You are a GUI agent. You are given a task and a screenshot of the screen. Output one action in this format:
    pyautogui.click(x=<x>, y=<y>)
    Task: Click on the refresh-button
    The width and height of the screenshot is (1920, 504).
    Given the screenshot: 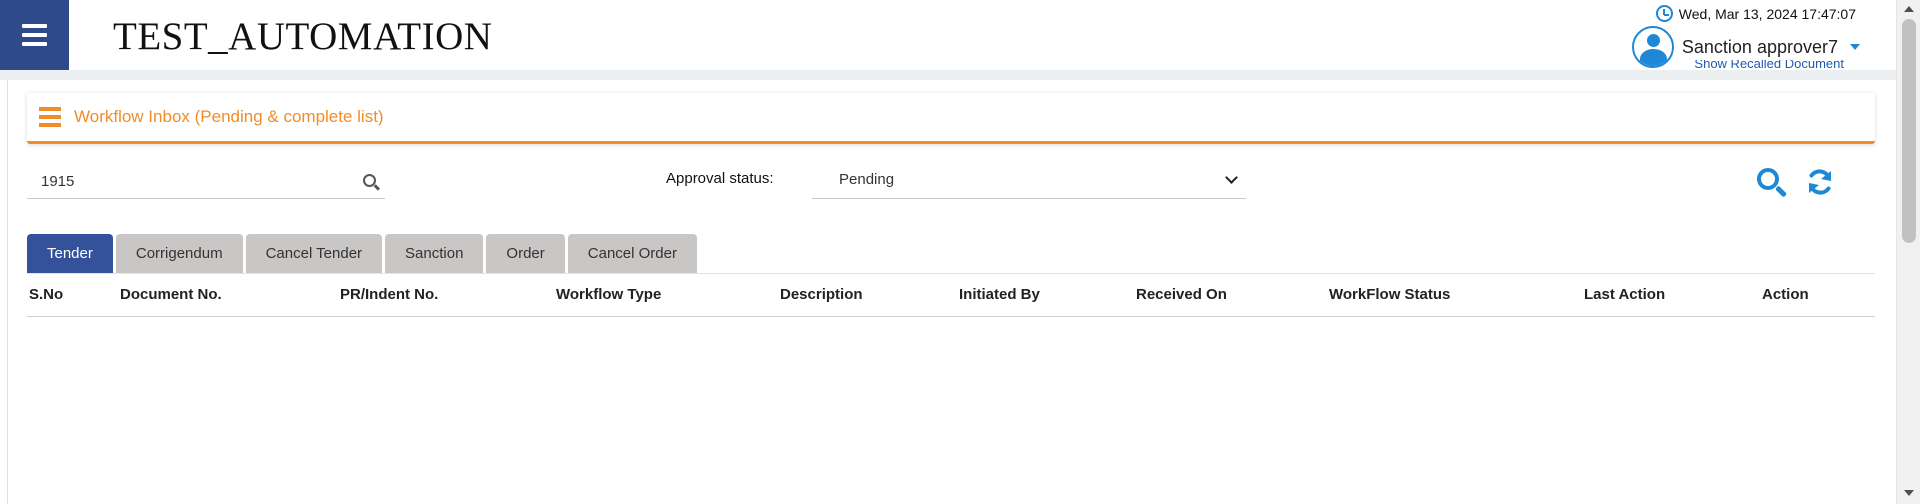 What is the action you would take?
    pyautogui.click(x=1820, y=182)
    